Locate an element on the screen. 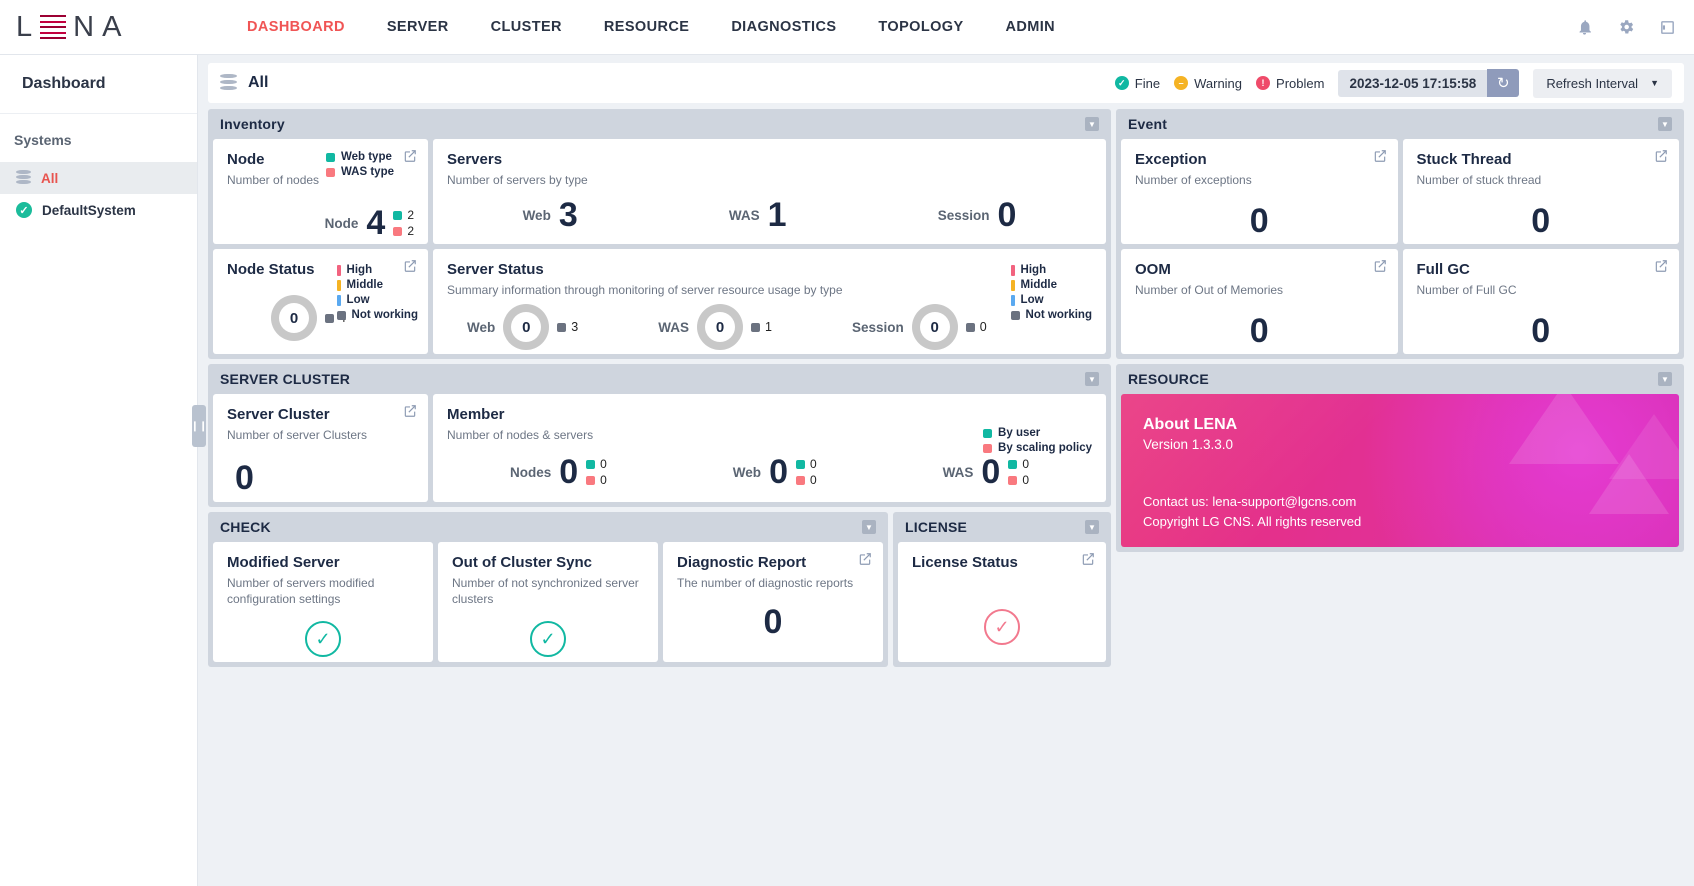 The height and width of the screenshot is (886, 1694). metric-was-members: WAS 0 0 0 is located at coordinates (986, 472).